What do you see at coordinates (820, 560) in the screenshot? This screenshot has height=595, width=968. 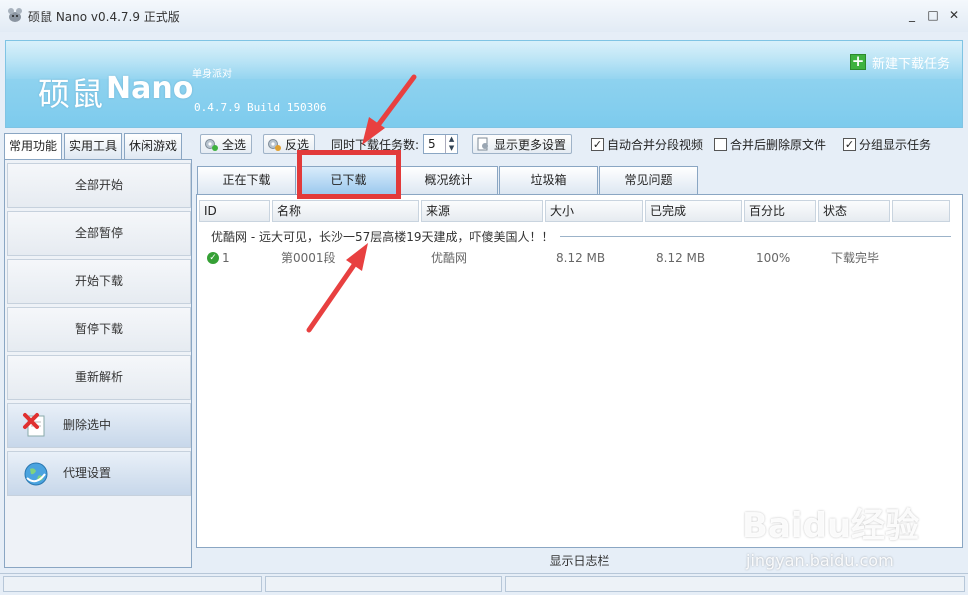 I see `watermark-url: jingyan.baidu.com` at bounding box center [820, 560].